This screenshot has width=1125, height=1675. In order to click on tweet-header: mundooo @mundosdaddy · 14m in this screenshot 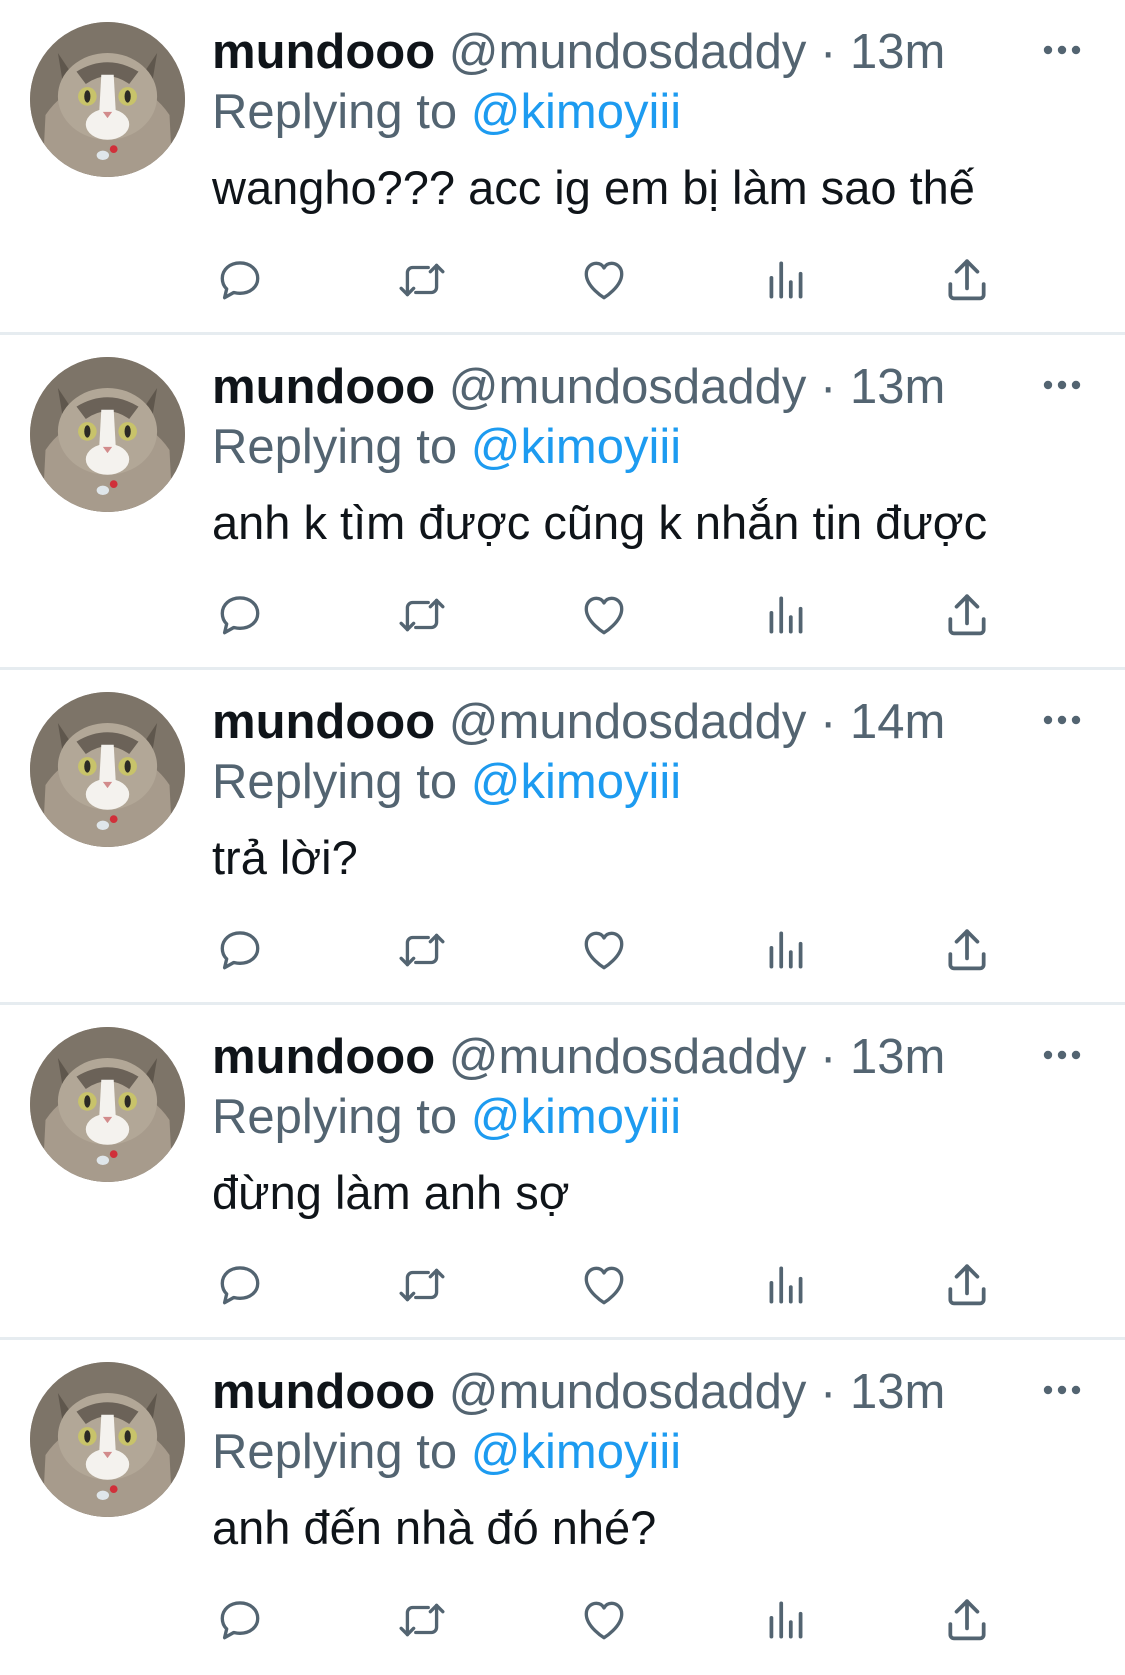, I will do `click(578, 722)`.